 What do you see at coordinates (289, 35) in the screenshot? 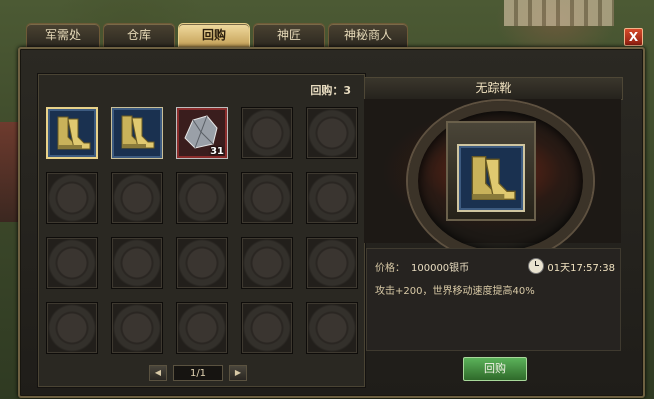
I see `tab-craftsman: 神匠` at bounding box center [289, 35].